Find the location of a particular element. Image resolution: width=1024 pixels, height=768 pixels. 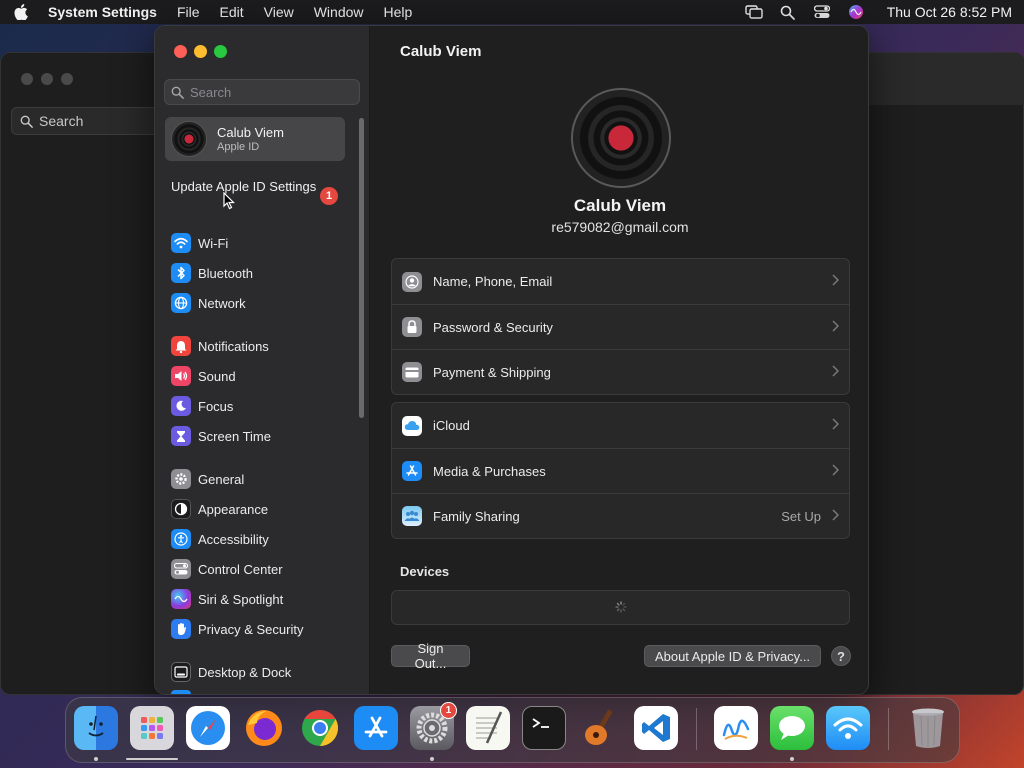

sidebar-item-bluetooth: Bluetooth is located at coordinates (212, 273).